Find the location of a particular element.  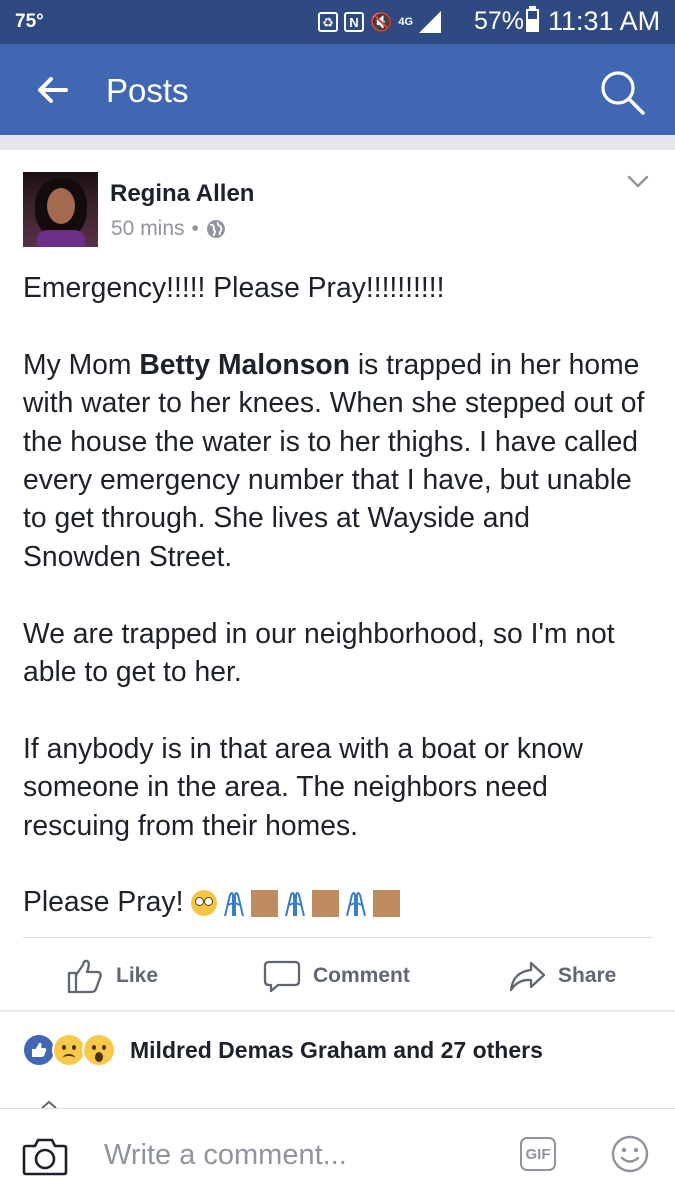

reactions-separator is located at coordinates (337, 1011).